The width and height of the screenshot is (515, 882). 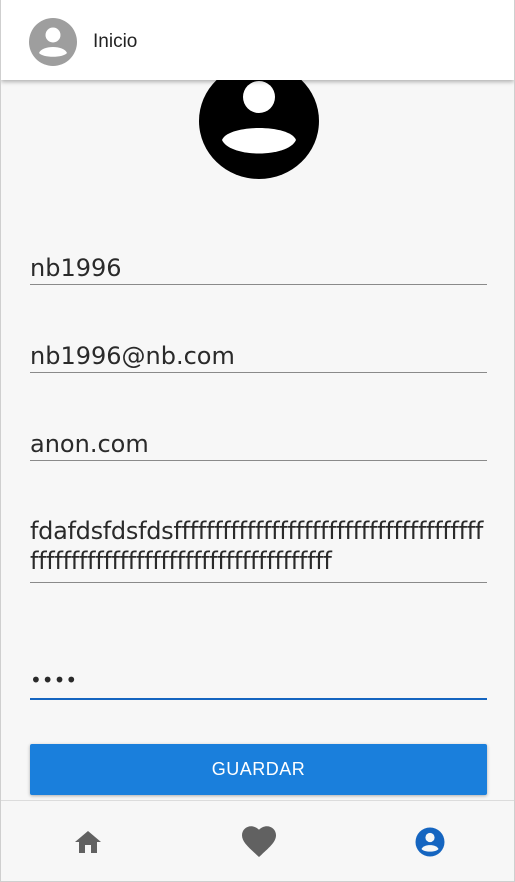 I want to click on nav-home, so click(x=86, y=841).